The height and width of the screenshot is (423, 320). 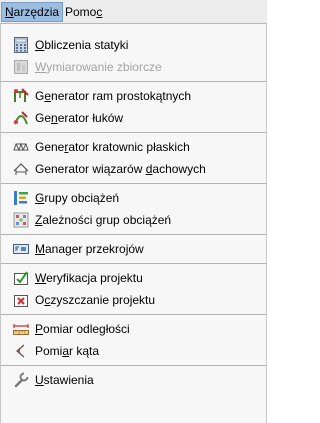 I want to click on menu-item-label: Manager przekrojów, so click(x=89, y=249).